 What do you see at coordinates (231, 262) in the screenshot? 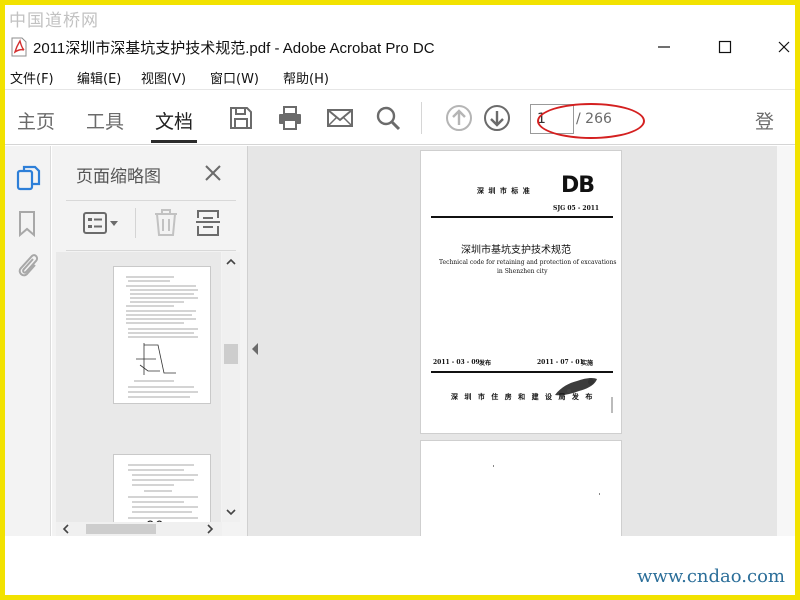
I see `scroll-up-icon` at bounding box center [231, 262].